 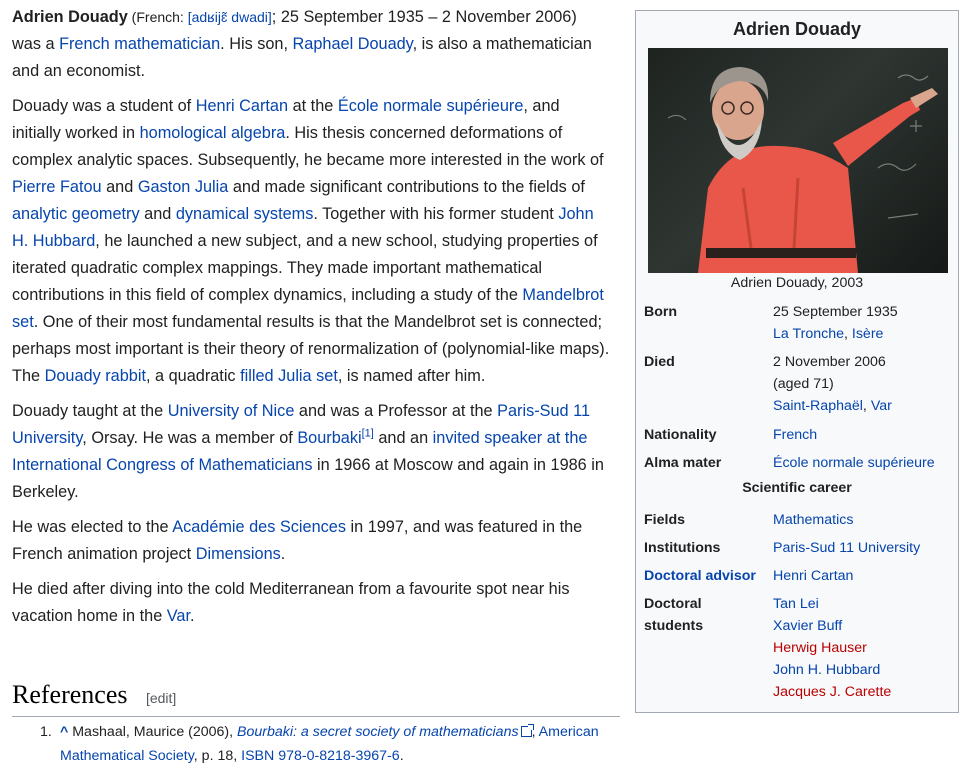 I want to click on link-var: Var, so click(x=178, y=616).